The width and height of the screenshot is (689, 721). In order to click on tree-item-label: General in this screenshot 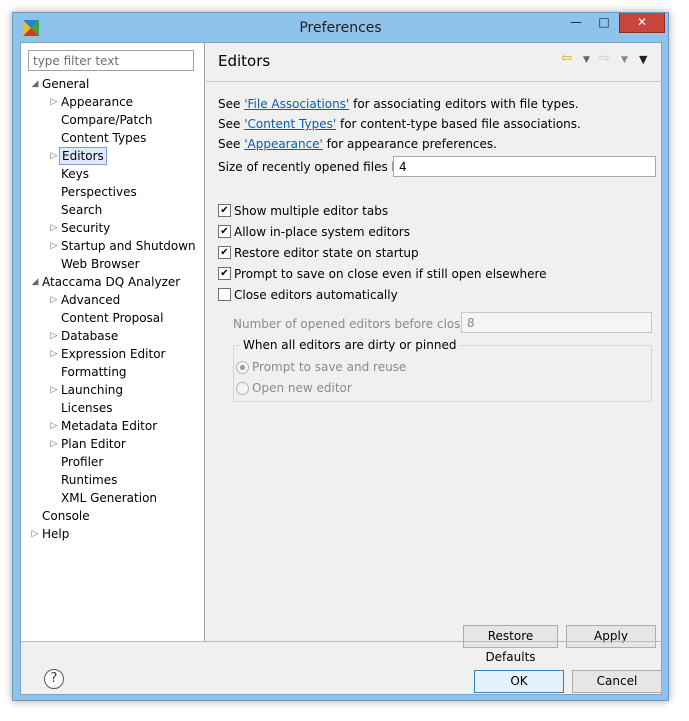, I will do `click(66, 84)`.